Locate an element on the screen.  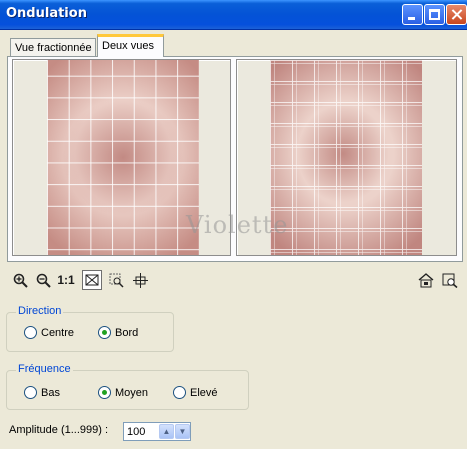
window-title: Ondulation is located at coordinates (46, 13).